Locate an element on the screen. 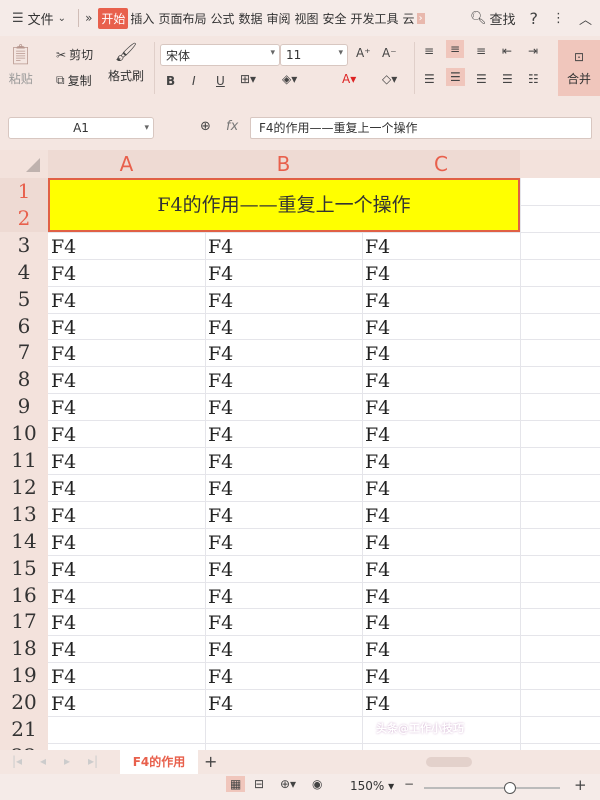 This screenshot has height=800, width=600. row-header-21: 21 is located at coordinates (24, 729).